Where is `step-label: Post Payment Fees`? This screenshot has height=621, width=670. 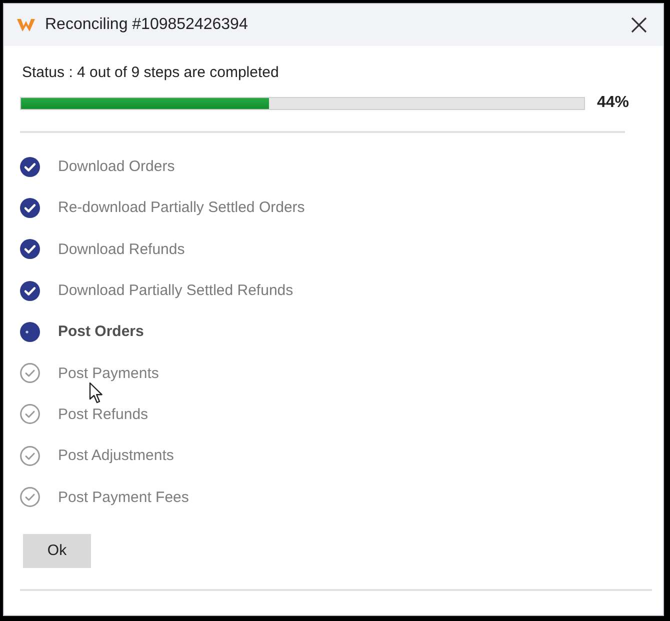
step-label: Post Payment Fees is located at coordinates (123, 497).